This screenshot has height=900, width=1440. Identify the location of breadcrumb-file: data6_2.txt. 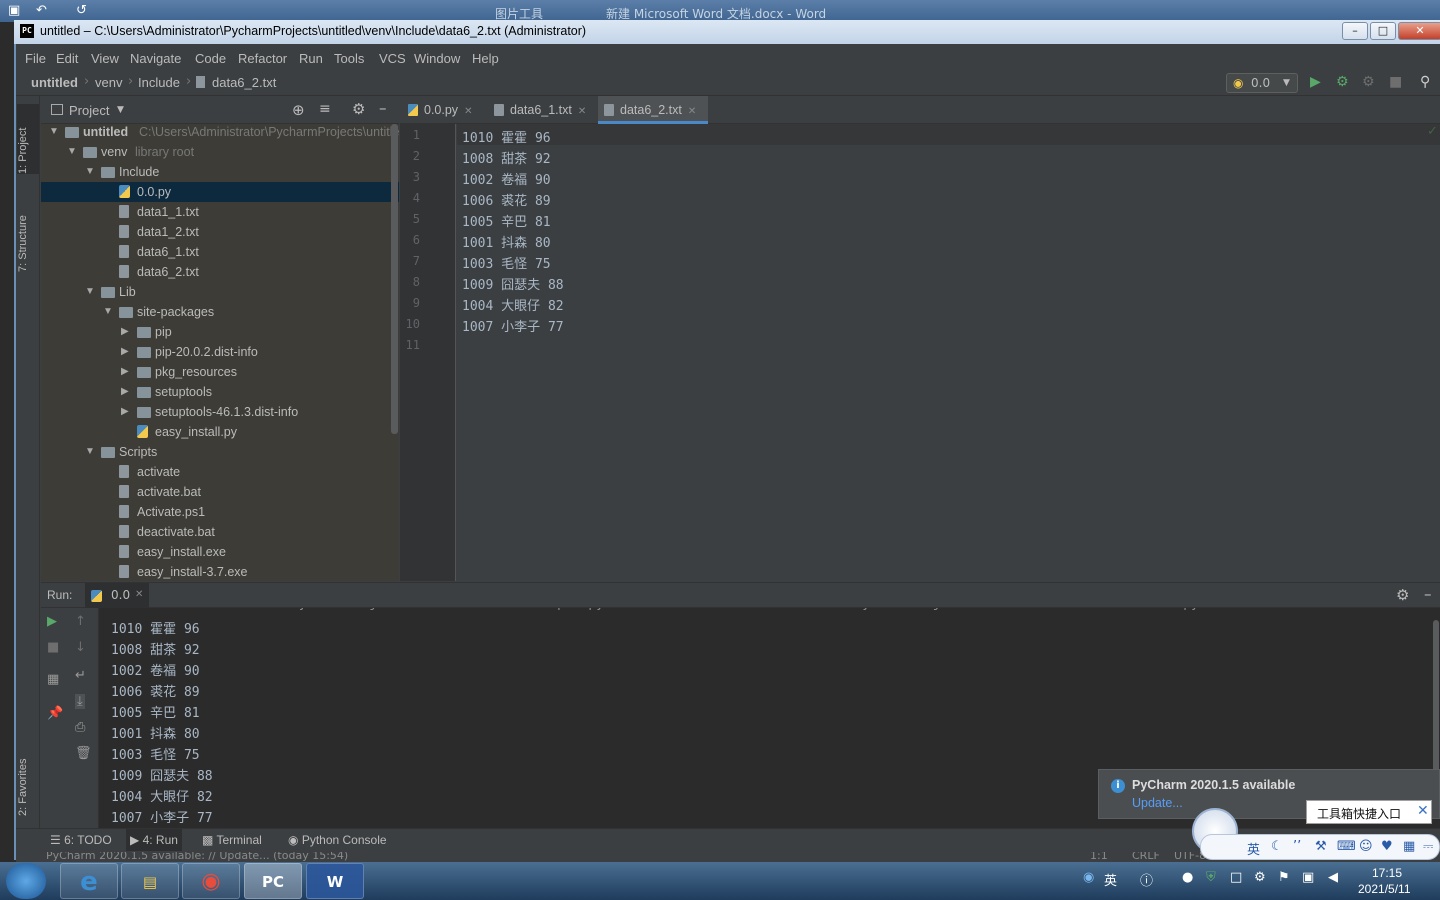
(244, 82).